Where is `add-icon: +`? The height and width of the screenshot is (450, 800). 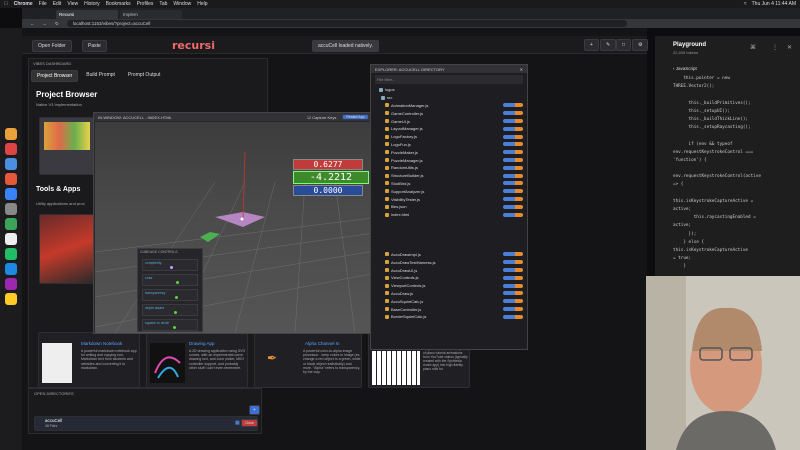 add-icon: + is located at coordinates (591, 45).